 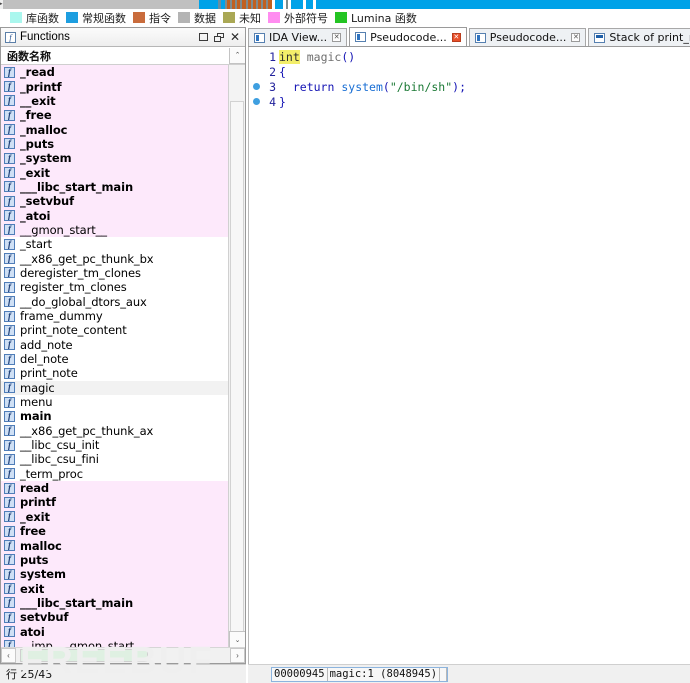 What do you see at coordinates (114, 101) in the screenshot?
I see `function-list-item: f __exit` at bounding box center [114, 101].